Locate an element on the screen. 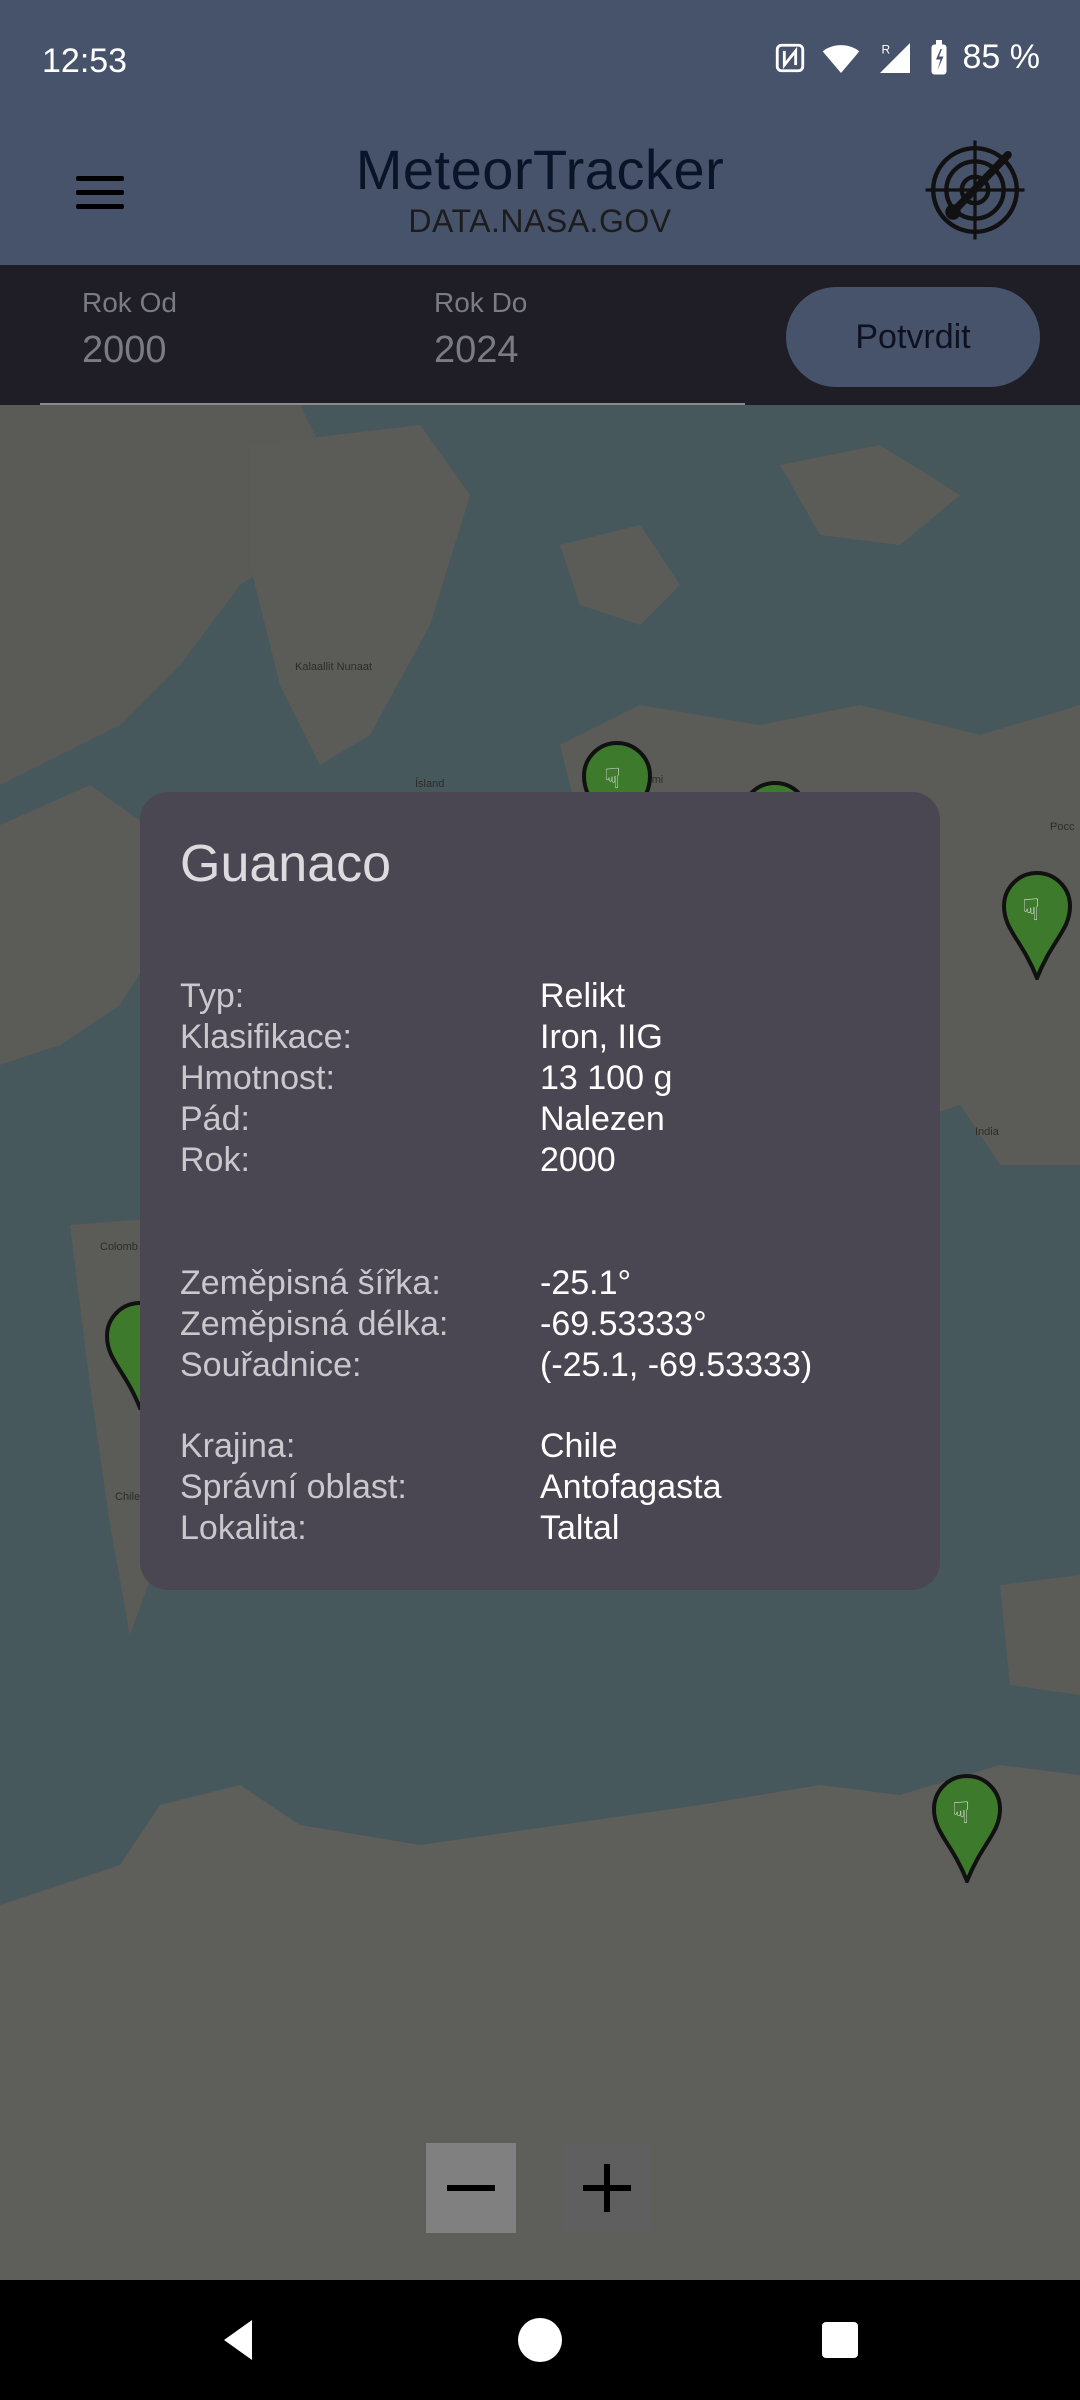  dialog-title: Guanaco is located at coordinates (286, 864).